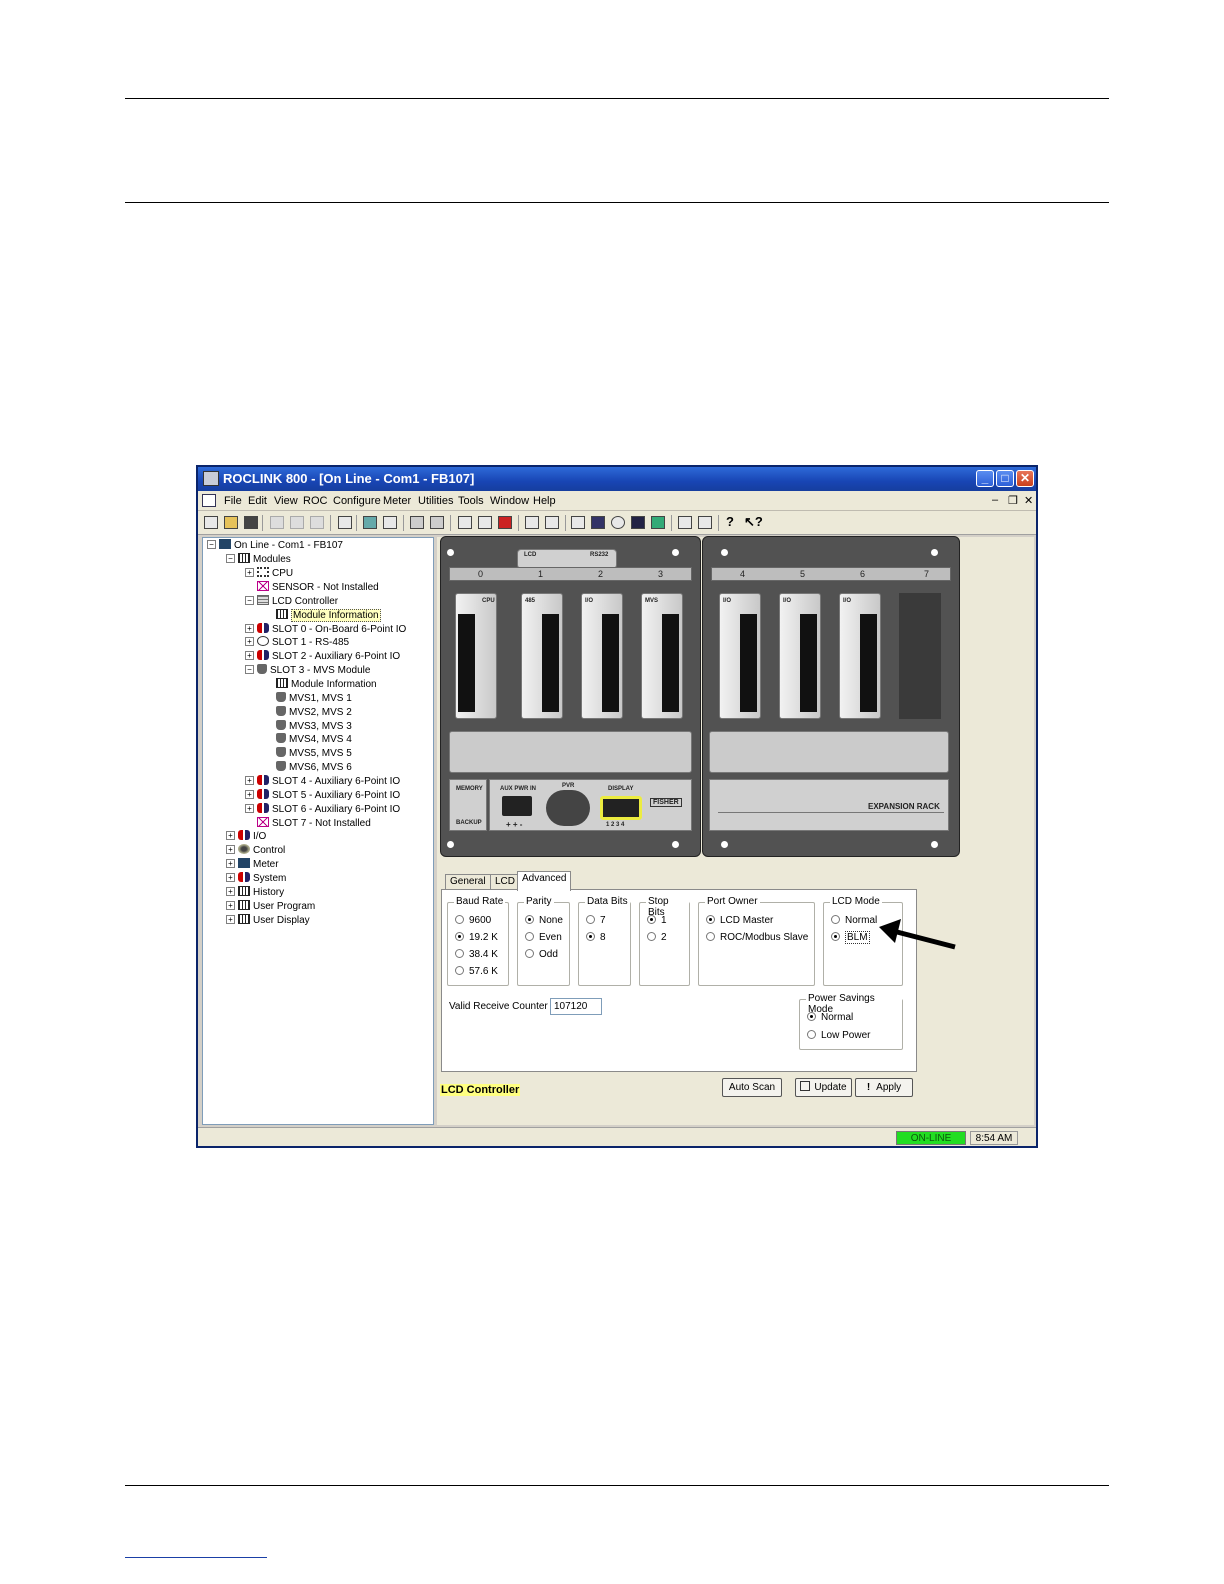 This screenshot has width=1224, height=1584. Describe the element at coordinates (315, 501) in the screenshot. I see `menu-roc: ROC` at that location.